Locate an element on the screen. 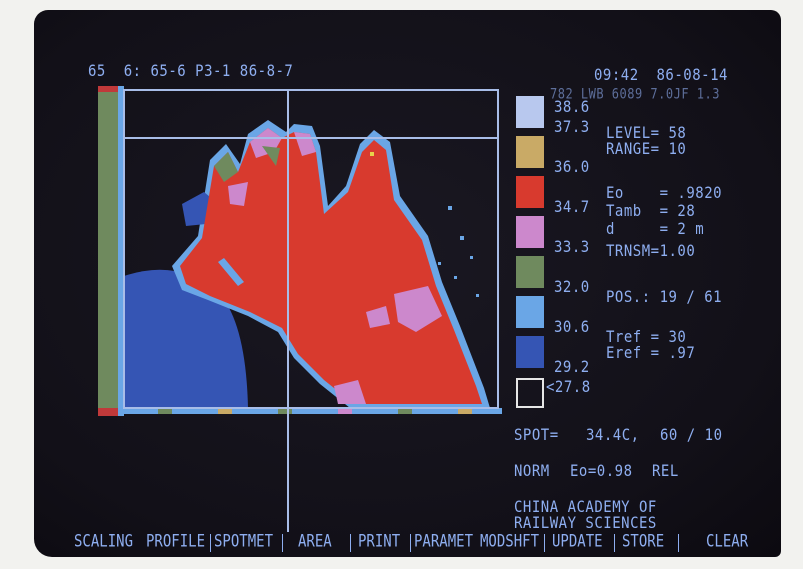  scale-label-4: 34.7 is located at coordinates (572, 207).